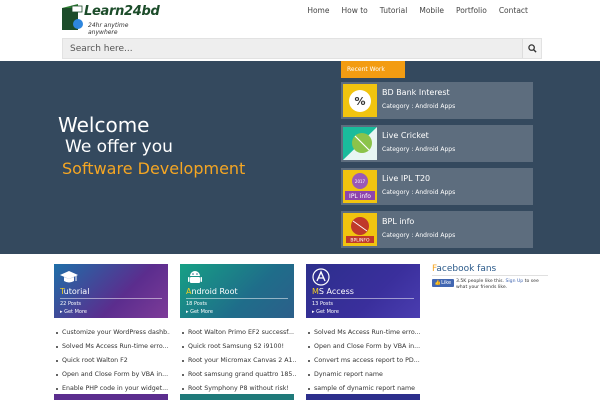 This screenshot has width=600, height=400. Describe the element at coordinates (431, 10) in the screenshot. I see `nav-item-mobile: Mobile` at that location.